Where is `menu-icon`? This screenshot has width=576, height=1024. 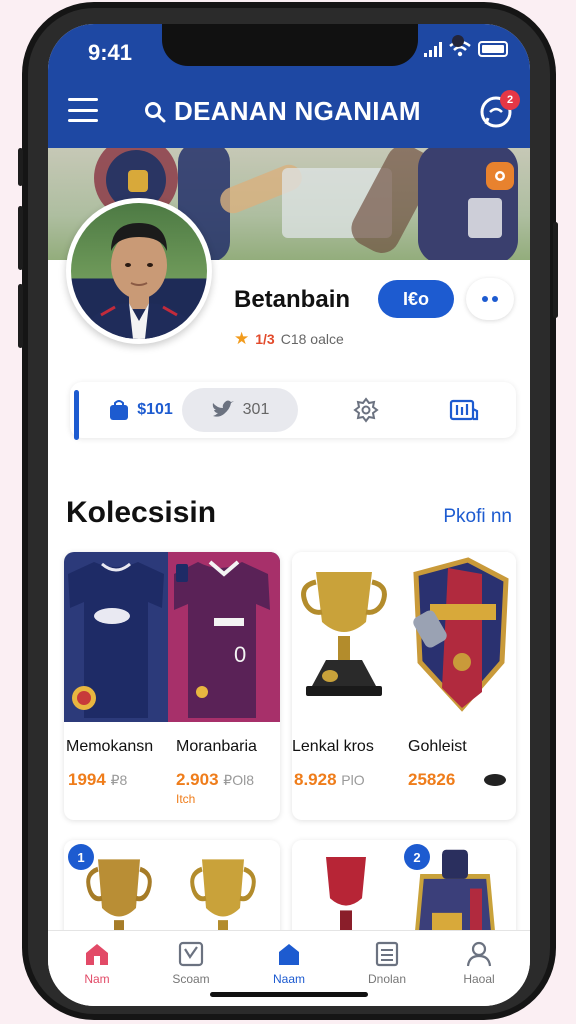
menu-icon is located at coordinates (83, 110).